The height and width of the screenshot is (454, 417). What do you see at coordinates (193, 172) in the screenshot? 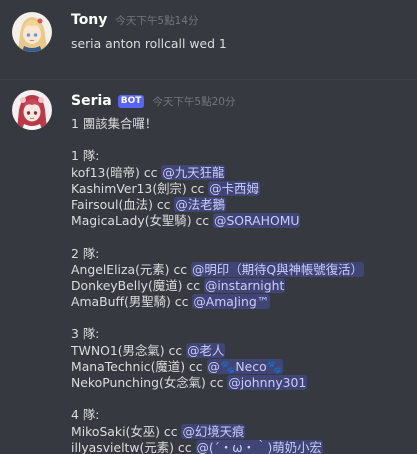
I see `user-mention: @九天狂龍` at bounding box center [193, 172].